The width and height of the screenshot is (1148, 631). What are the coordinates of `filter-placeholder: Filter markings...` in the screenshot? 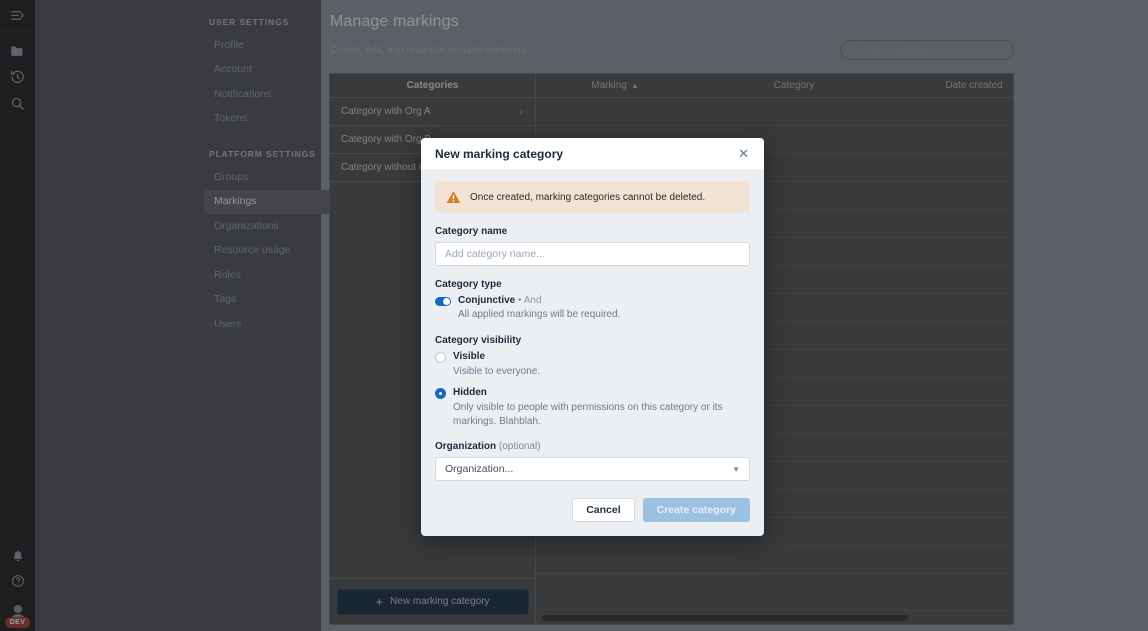 It's located at (902, 50).